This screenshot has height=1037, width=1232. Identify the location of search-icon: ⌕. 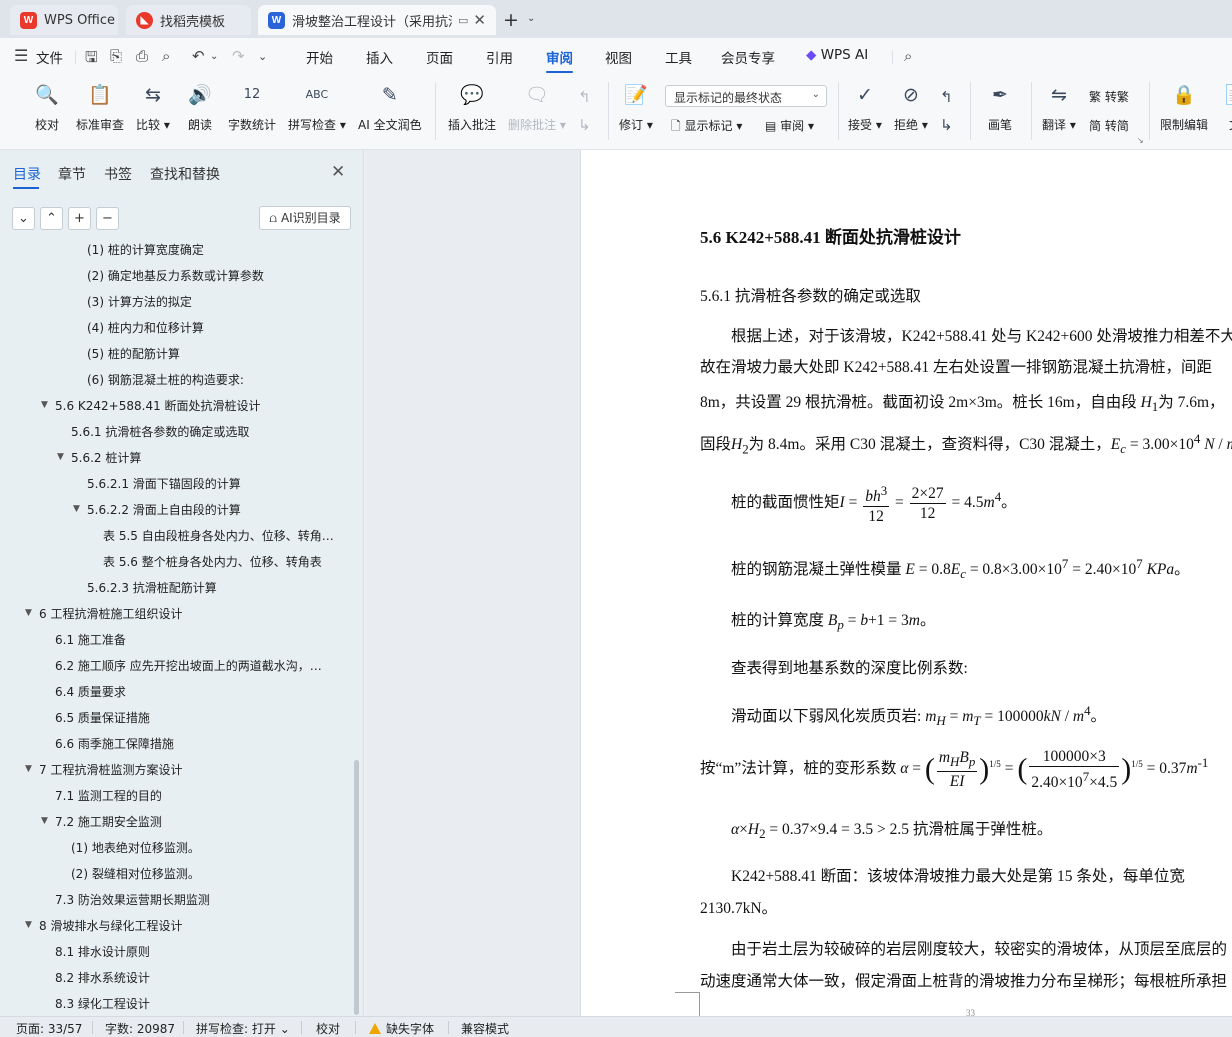
(908, 56).